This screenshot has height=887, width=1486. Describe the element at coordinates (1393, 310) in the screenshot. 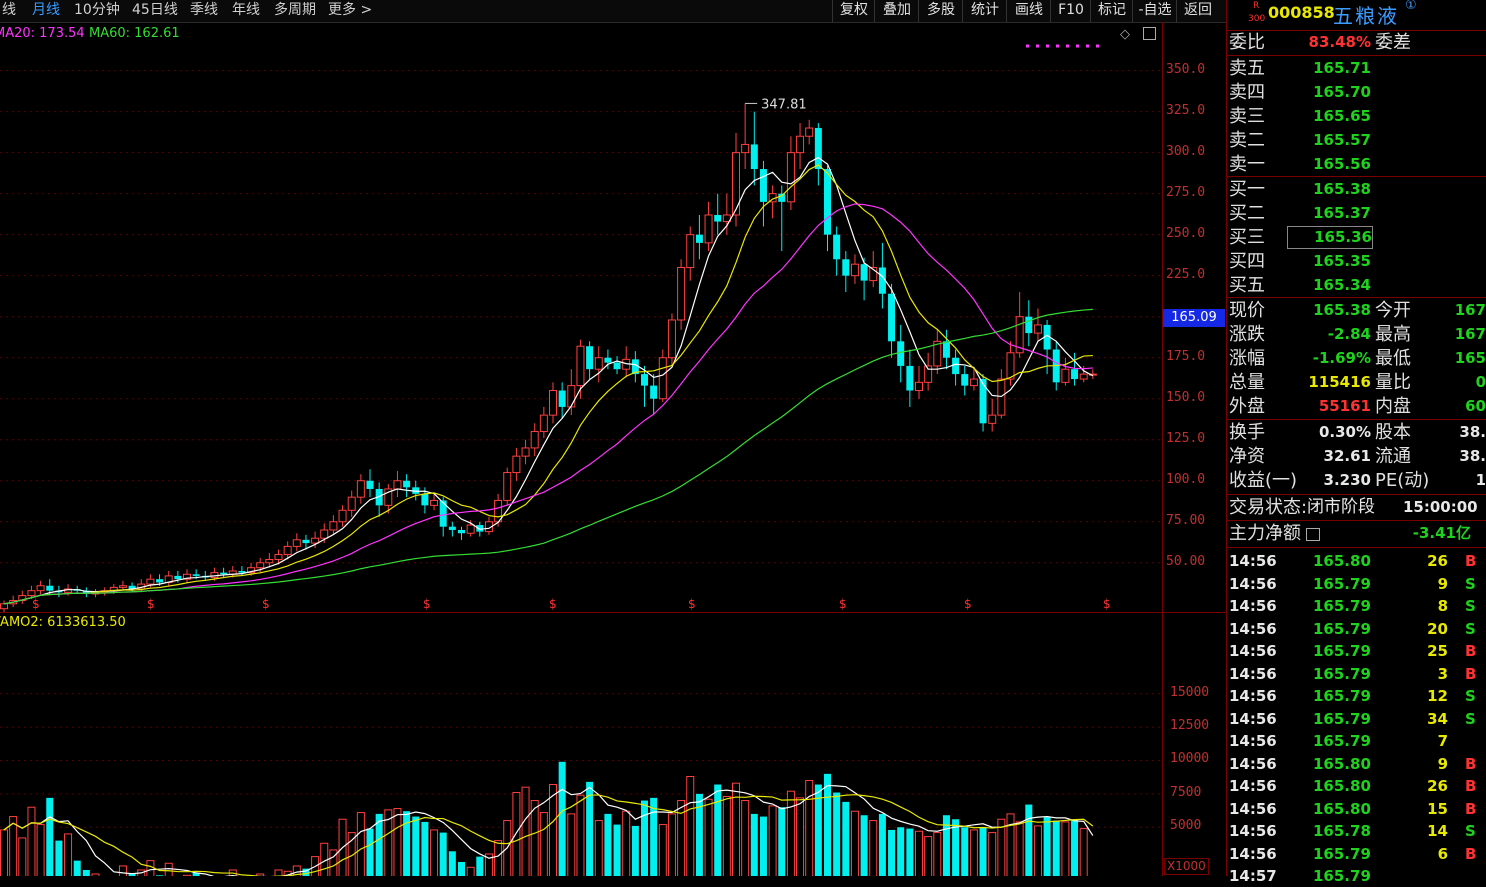

I see `stat-label-2: 今开` at that location.